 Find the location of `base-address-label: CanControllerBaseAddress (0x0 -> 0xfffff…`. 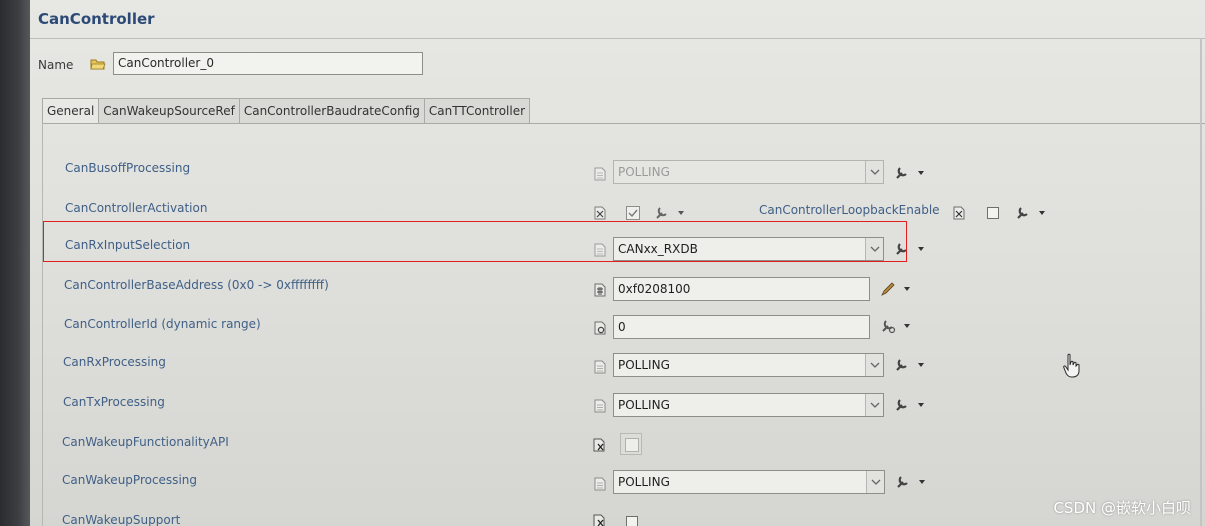

base-address-label: CanControllerBaseAddress (0x0 -> 0xfffff… is located at coordinates (196, 285).